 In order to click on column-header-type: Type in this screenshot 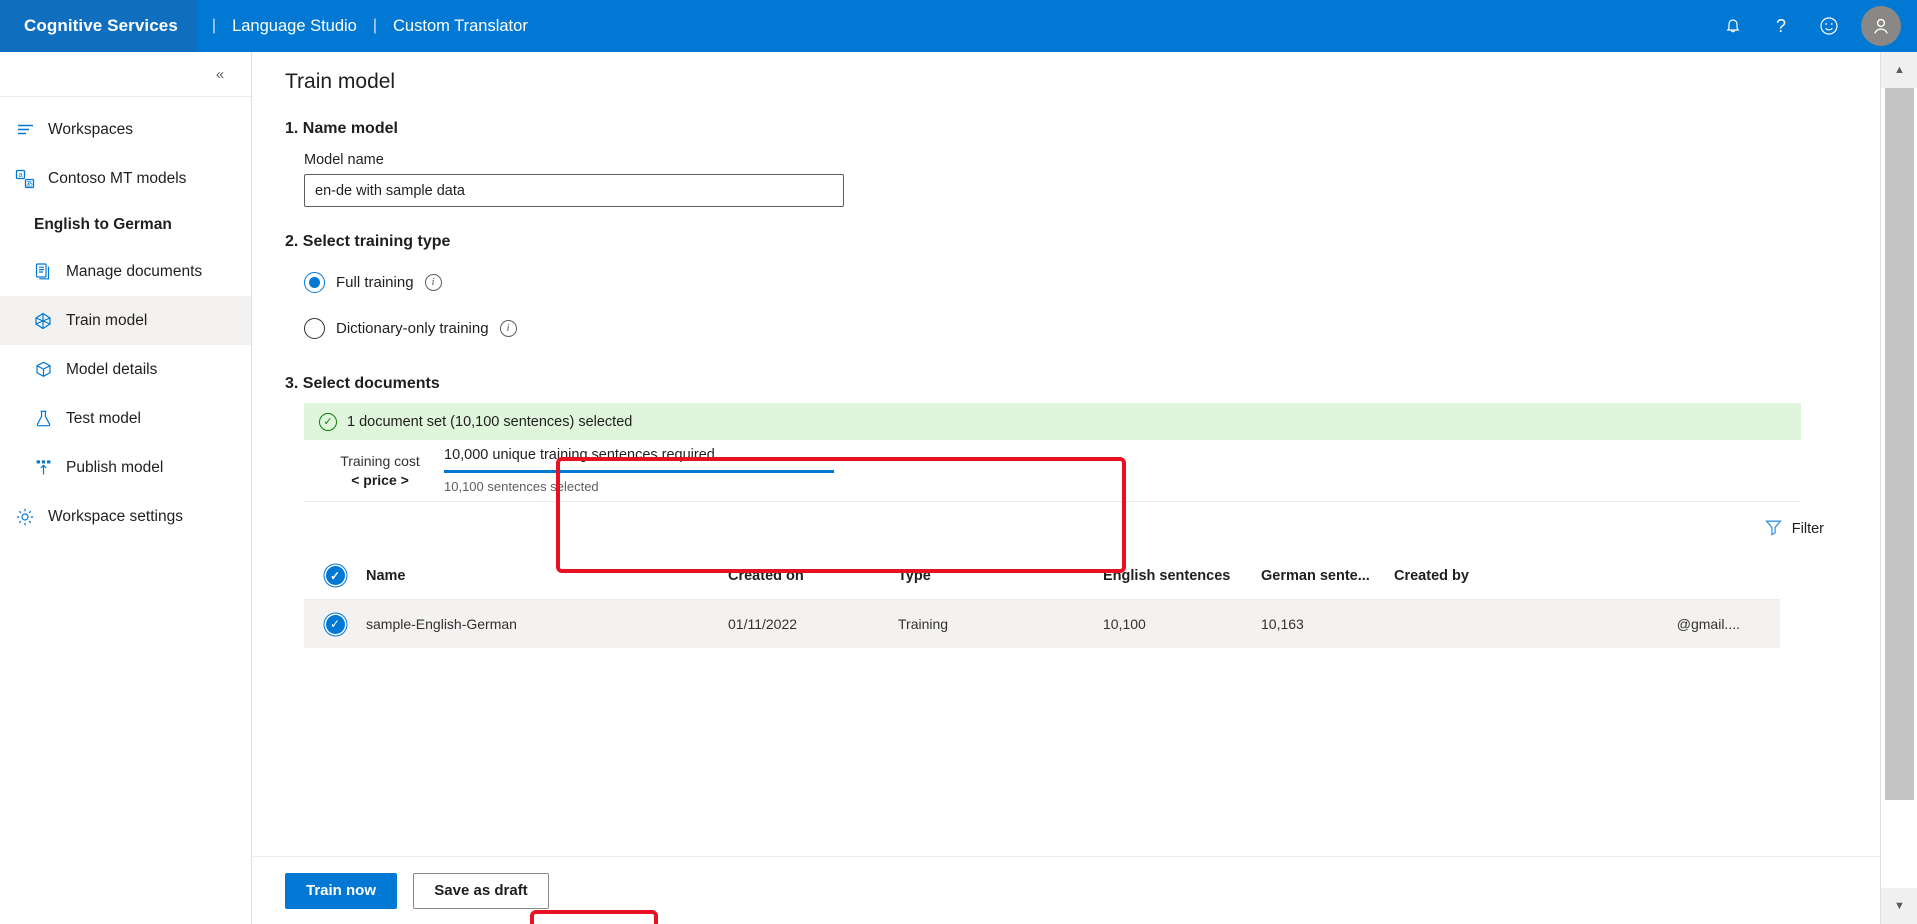, I will do `click(1000, 576)`.